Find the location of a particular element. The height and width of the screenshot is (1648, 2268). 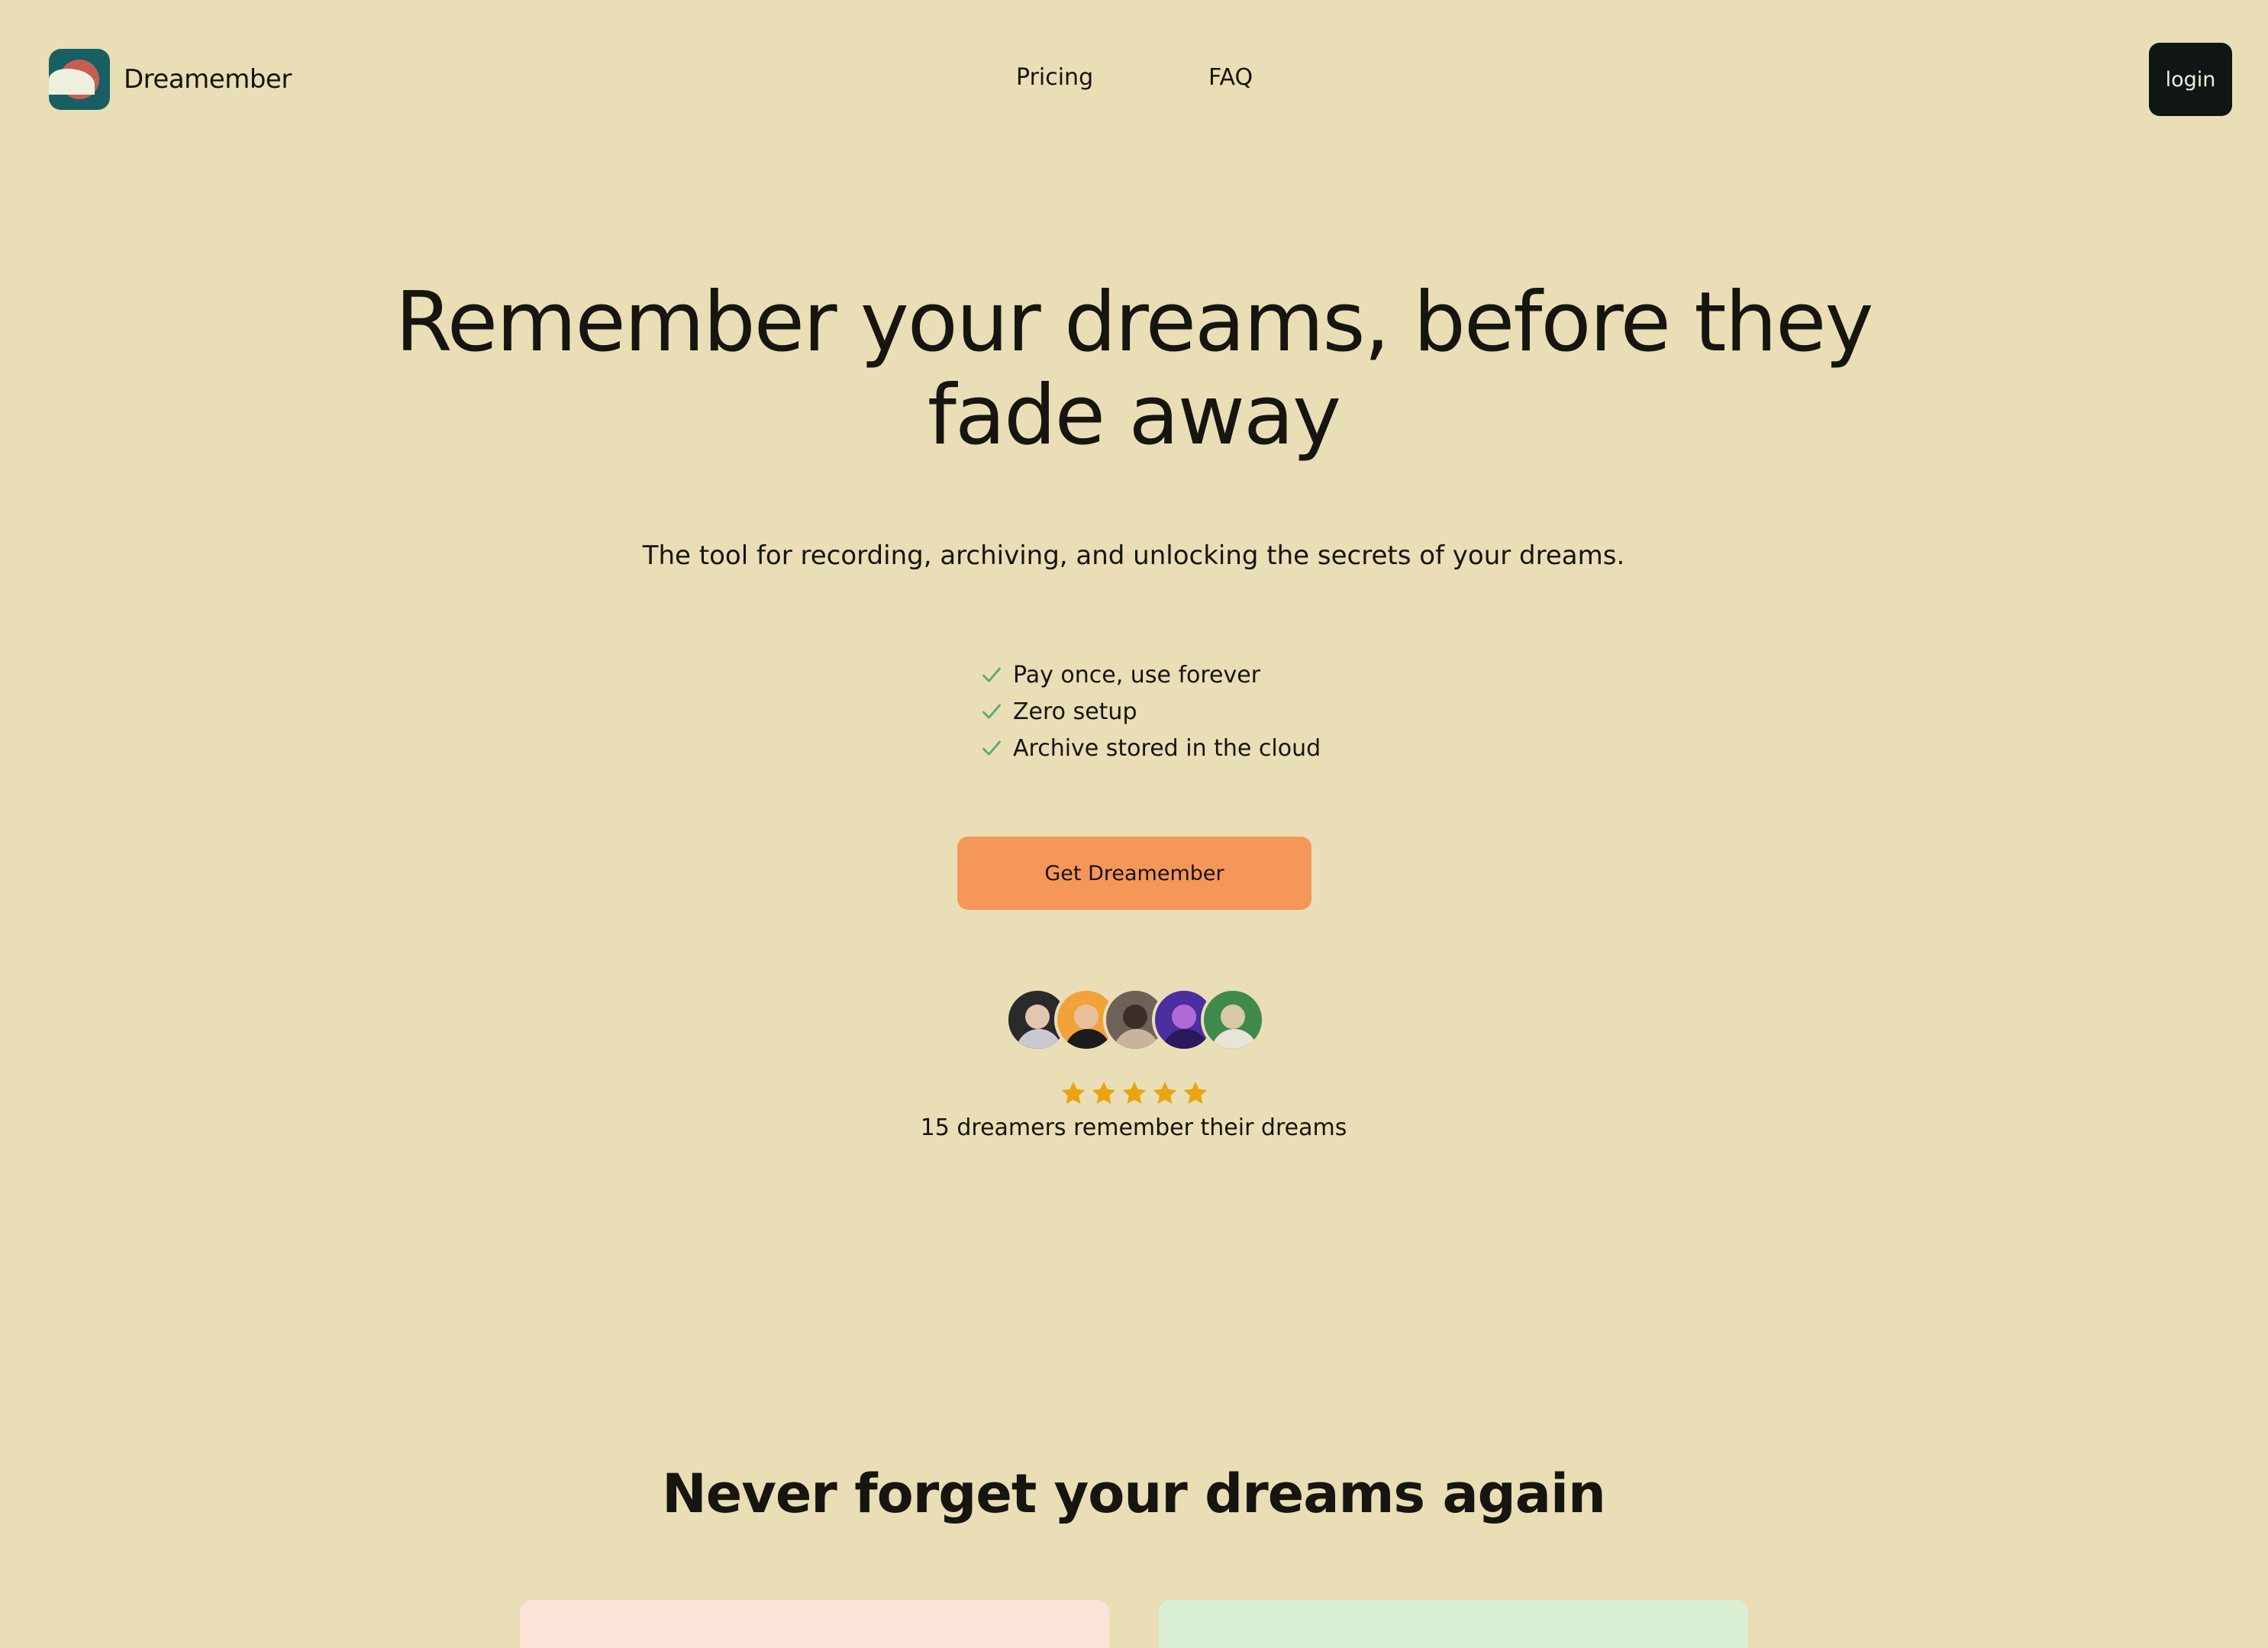

brand-name: Dreamember is located at coordinates (208, 79).